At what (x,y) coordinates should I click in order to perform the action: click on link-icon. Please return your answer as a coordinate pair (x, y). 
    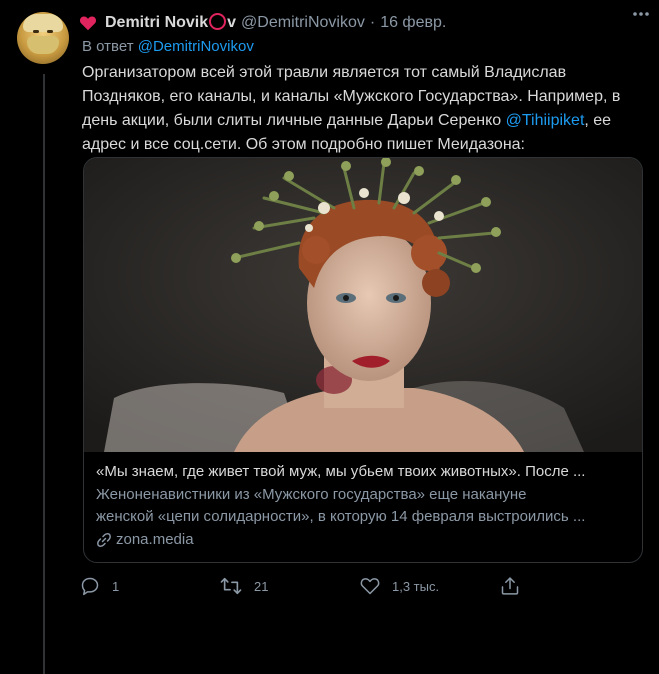
    Looking at the image, I should click on (104, 539).